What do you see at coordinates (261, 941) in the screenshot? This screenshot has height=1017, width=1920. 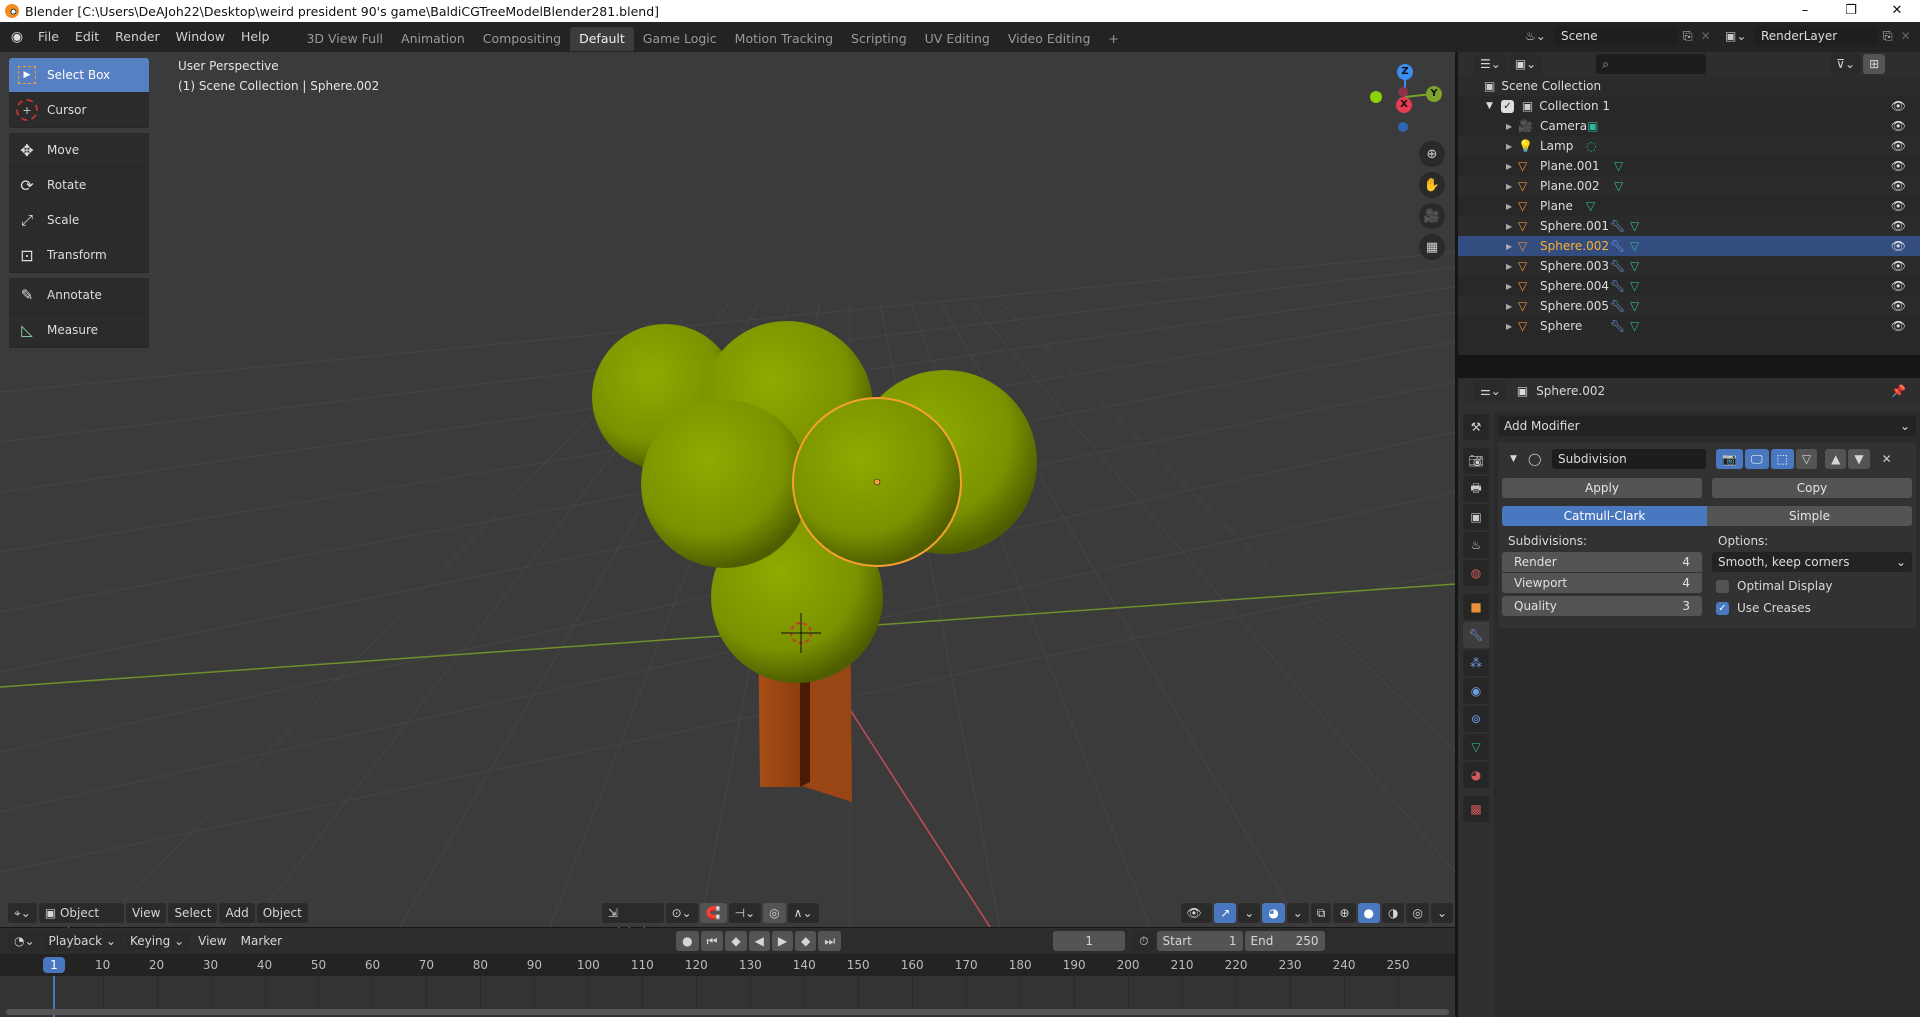 I see `marker-menu: Marker` at bounding box center [261, 941].